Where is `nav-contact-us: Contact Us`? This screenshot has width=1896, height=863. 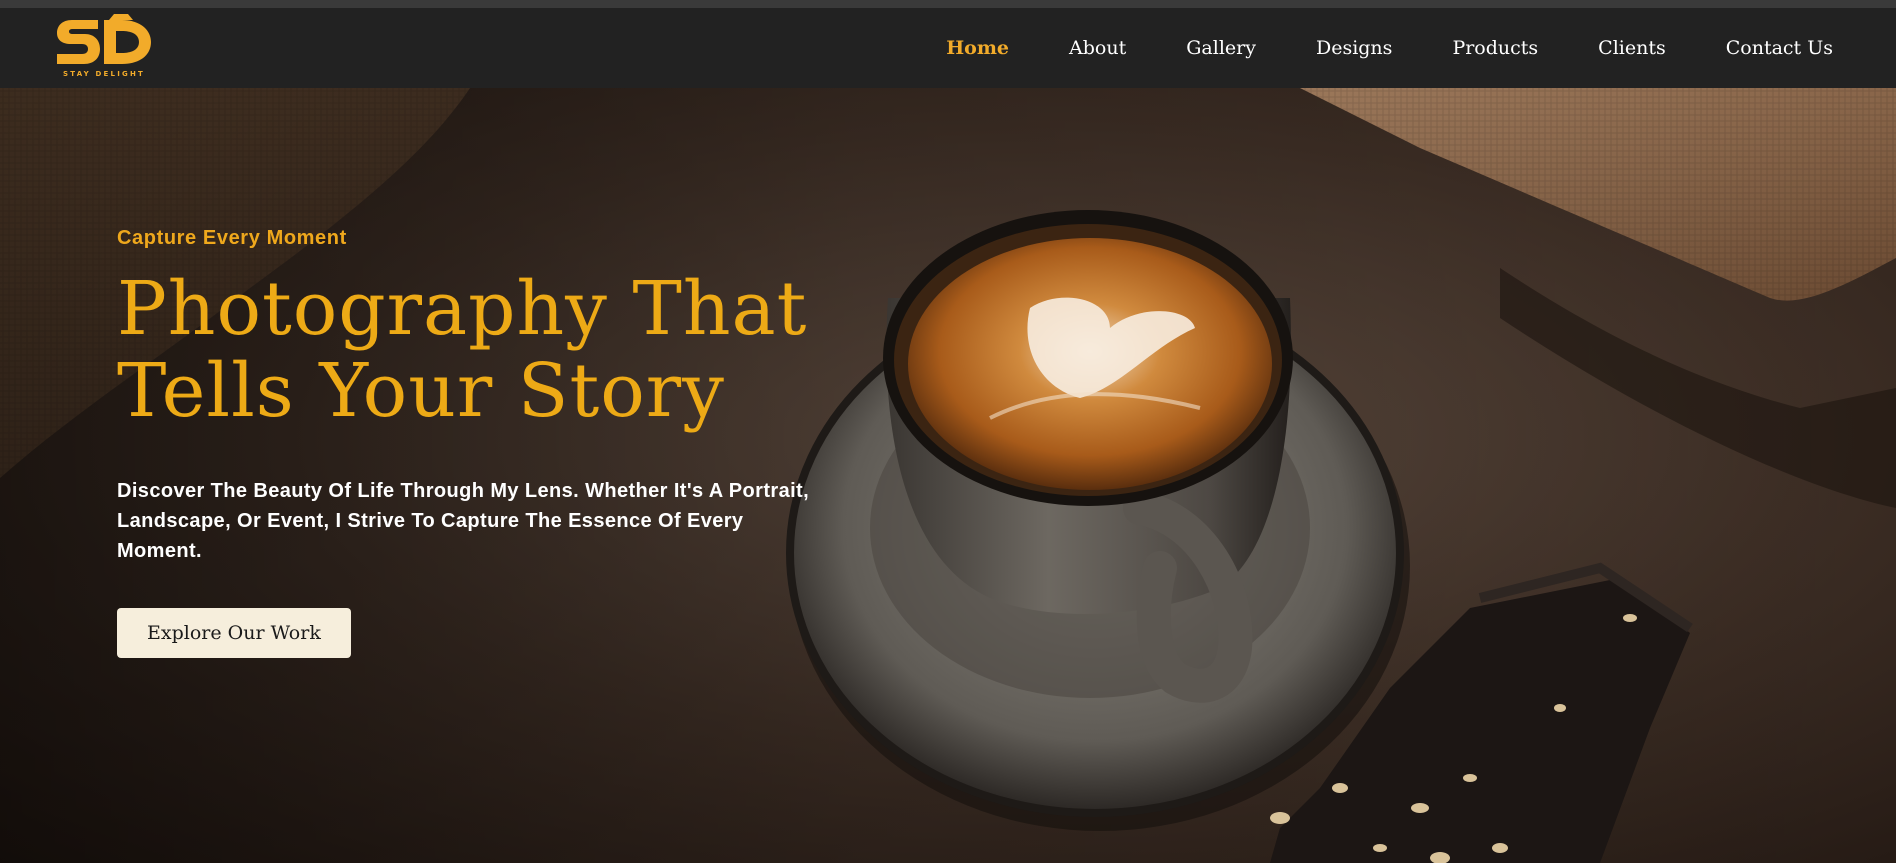 nav-contact-us: Contact Us is located at coordinates (1779, 48).